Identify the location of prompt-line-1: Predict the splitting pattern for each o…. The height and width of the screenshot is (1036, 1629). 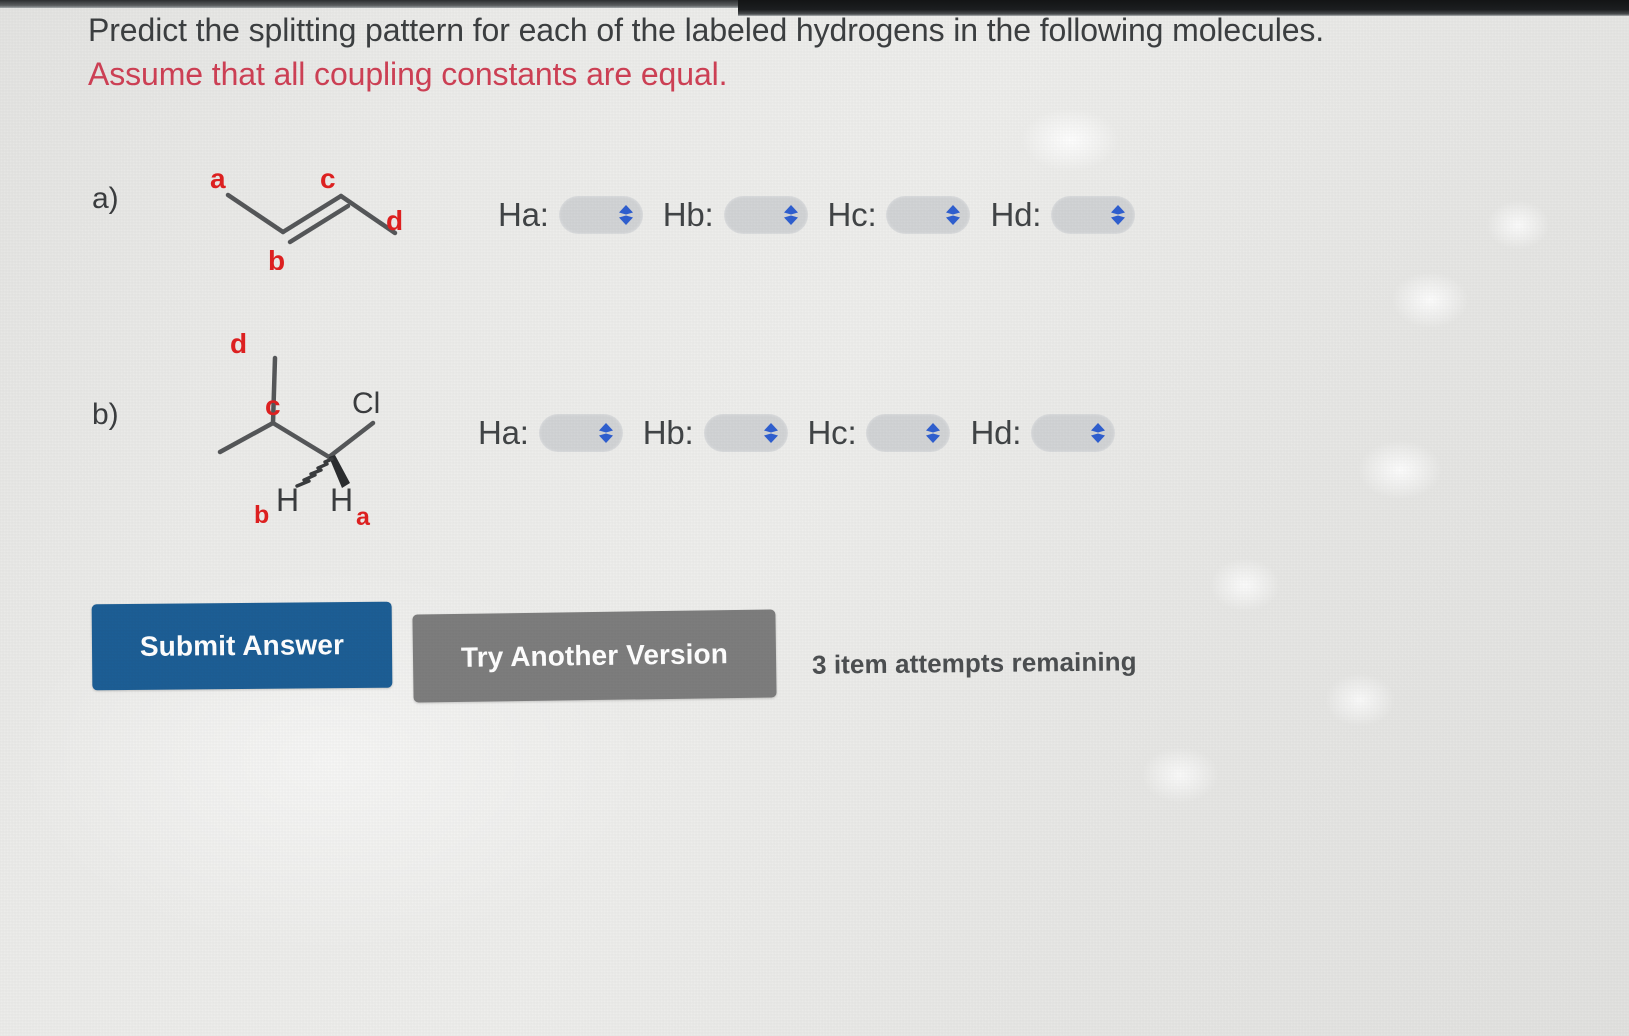
(706, 30).